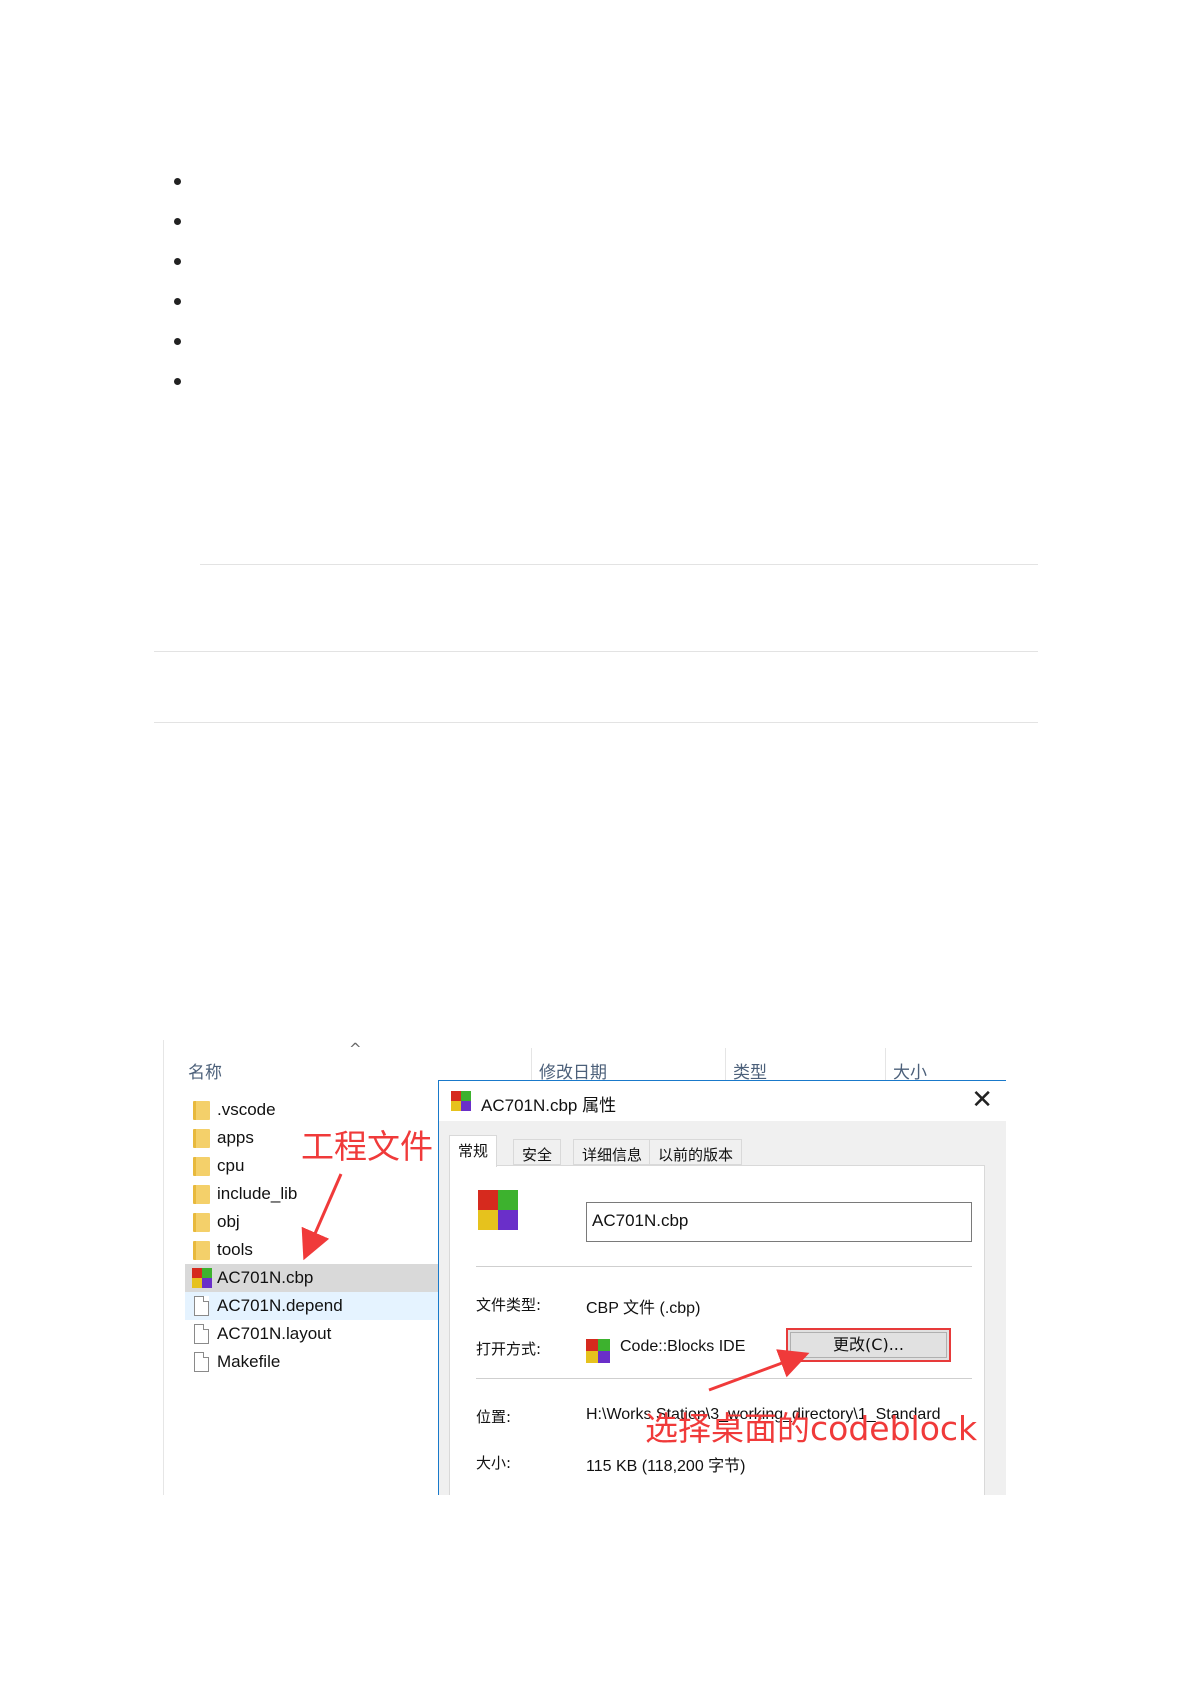 Image resolution: width=1191 pixels, height=1685 pixels. I want to click on arrow-to-cbp-file, so click(322, 1217).